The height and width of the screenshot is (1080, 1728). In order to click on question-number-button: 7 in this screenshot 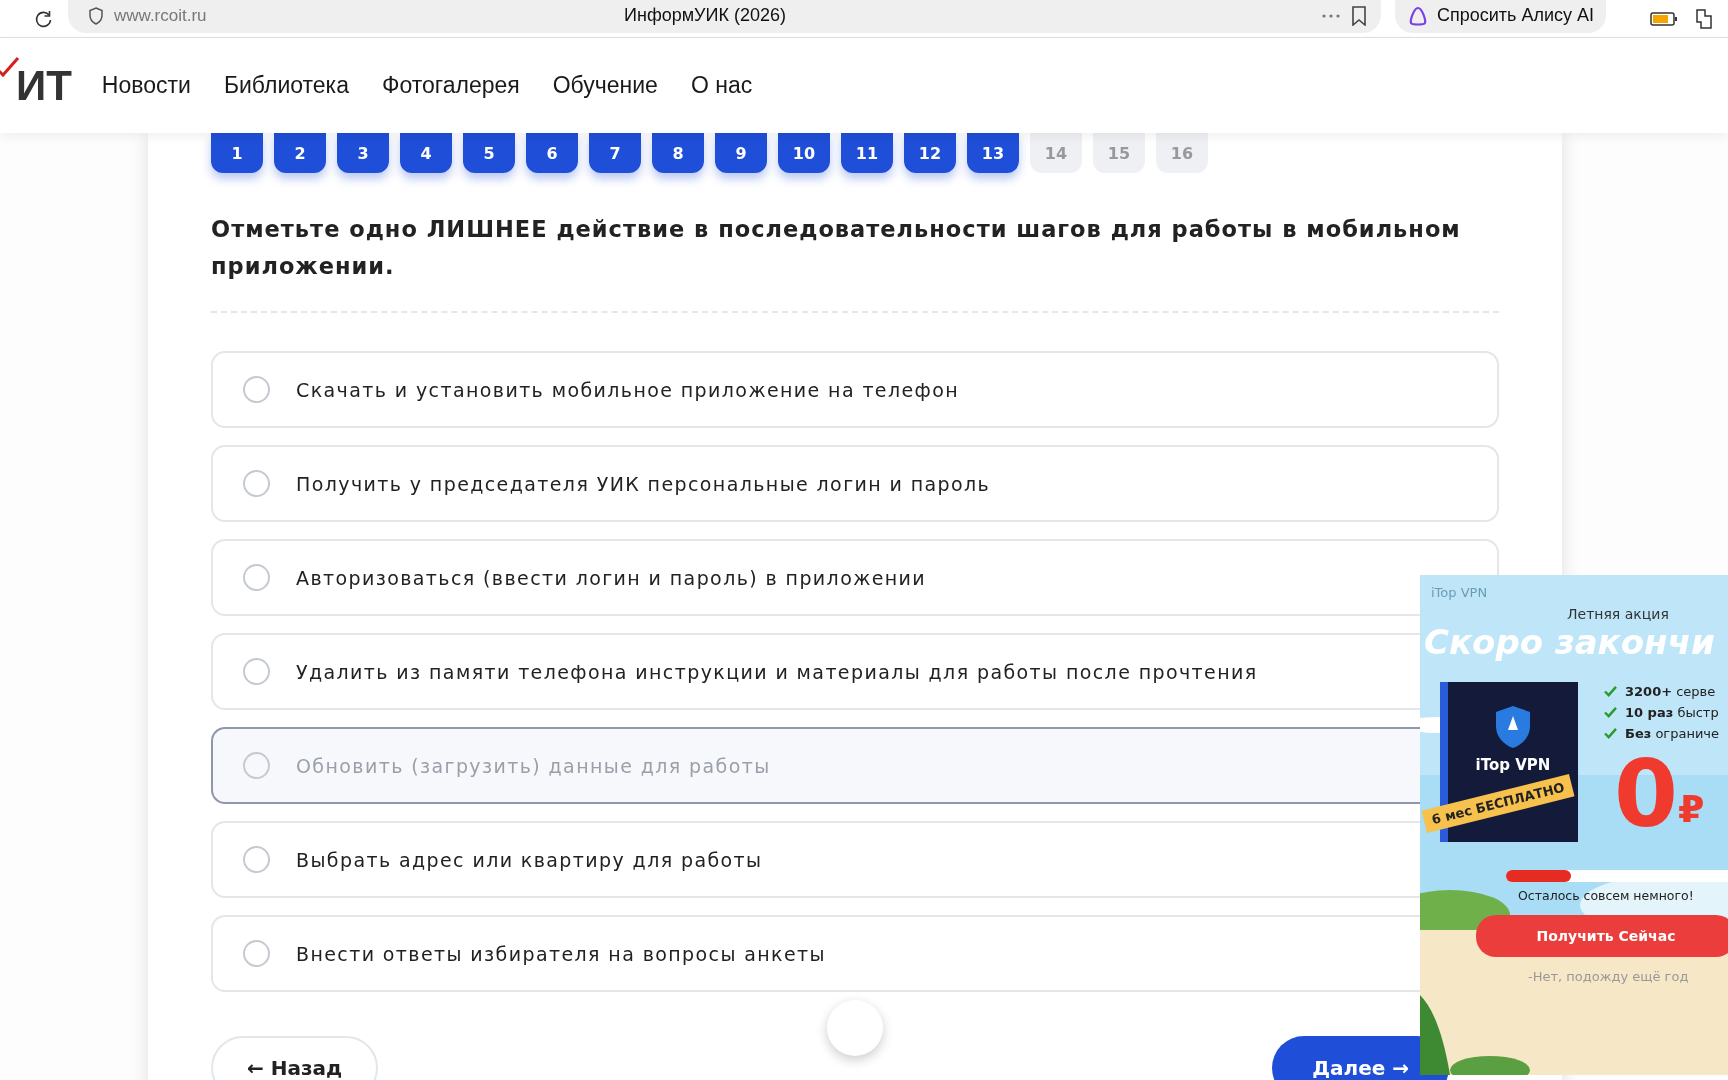, I will do `click(615, 153)`.